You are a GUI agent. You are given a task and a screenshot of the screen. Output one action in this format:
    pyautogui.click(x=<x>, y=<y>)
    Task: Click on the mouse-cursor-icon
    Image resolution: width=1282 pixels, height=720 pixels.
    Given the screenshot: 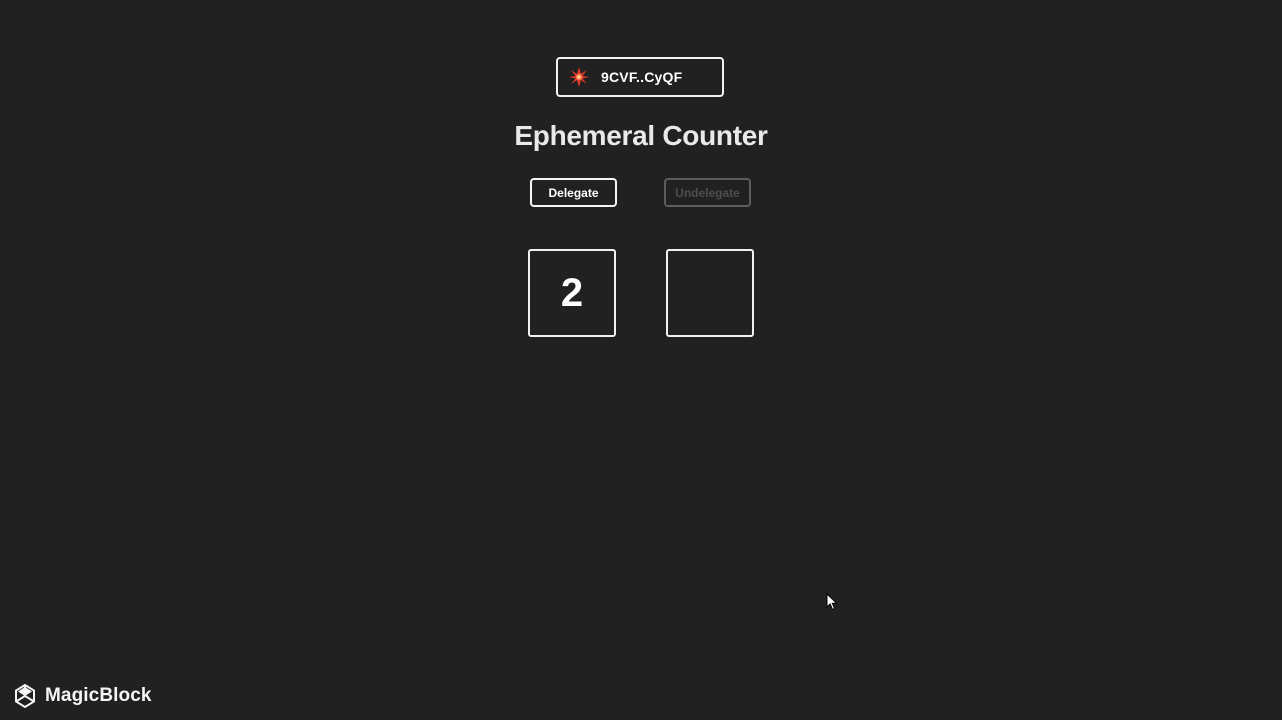 What is the action you would take?
    pyautogui.click(x=832, y=602)
    